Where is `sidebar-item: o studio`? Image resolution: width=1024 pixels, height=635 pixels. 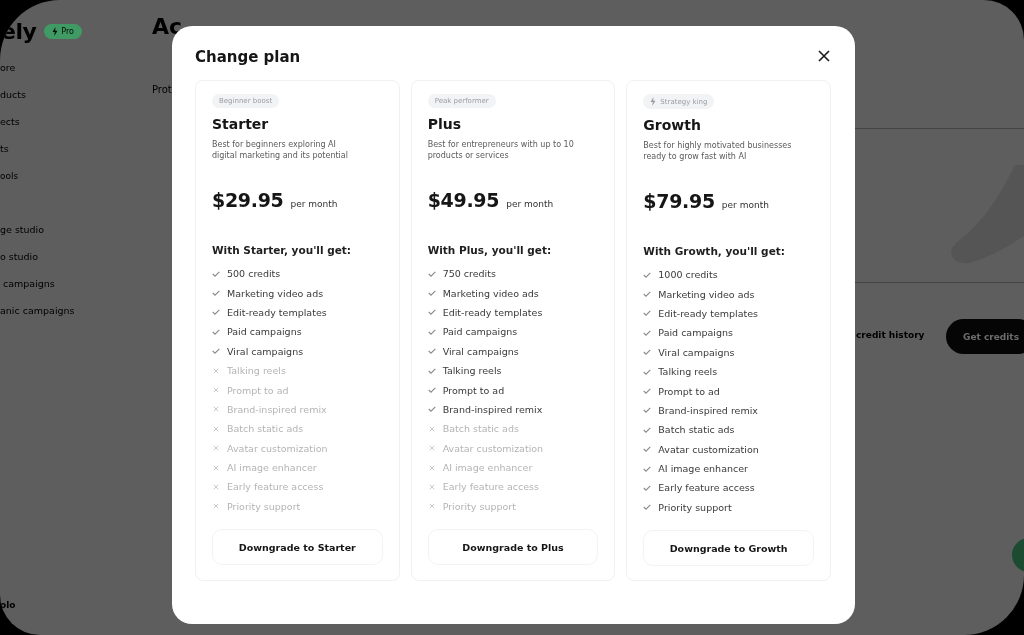 sidebar-item: o studio is located at coordinates (75, 263).